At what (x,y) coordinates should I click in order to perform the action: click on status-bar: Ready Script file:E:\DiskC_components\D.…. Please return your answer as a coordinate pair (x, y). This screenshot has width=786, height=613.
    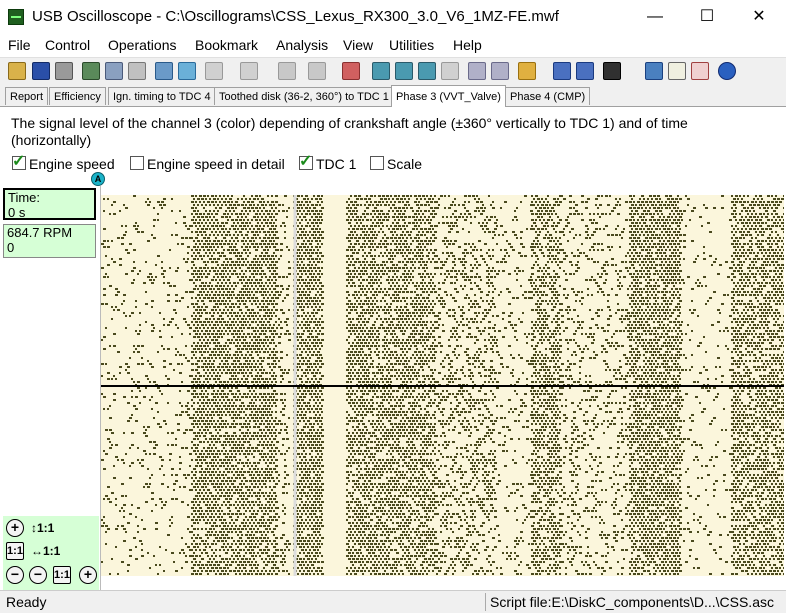
    Looking at the image, I should click on (393, 601).